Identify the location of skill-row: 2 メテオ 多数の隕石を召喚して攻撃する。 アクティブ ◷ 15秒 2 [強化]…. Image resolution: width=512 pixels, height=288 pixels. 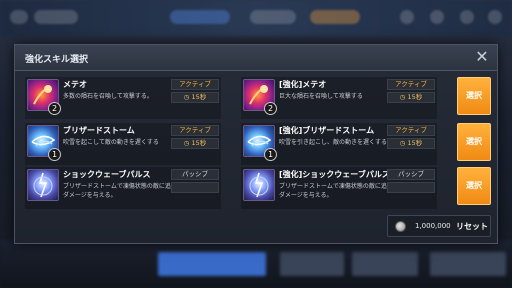
(258, 98).